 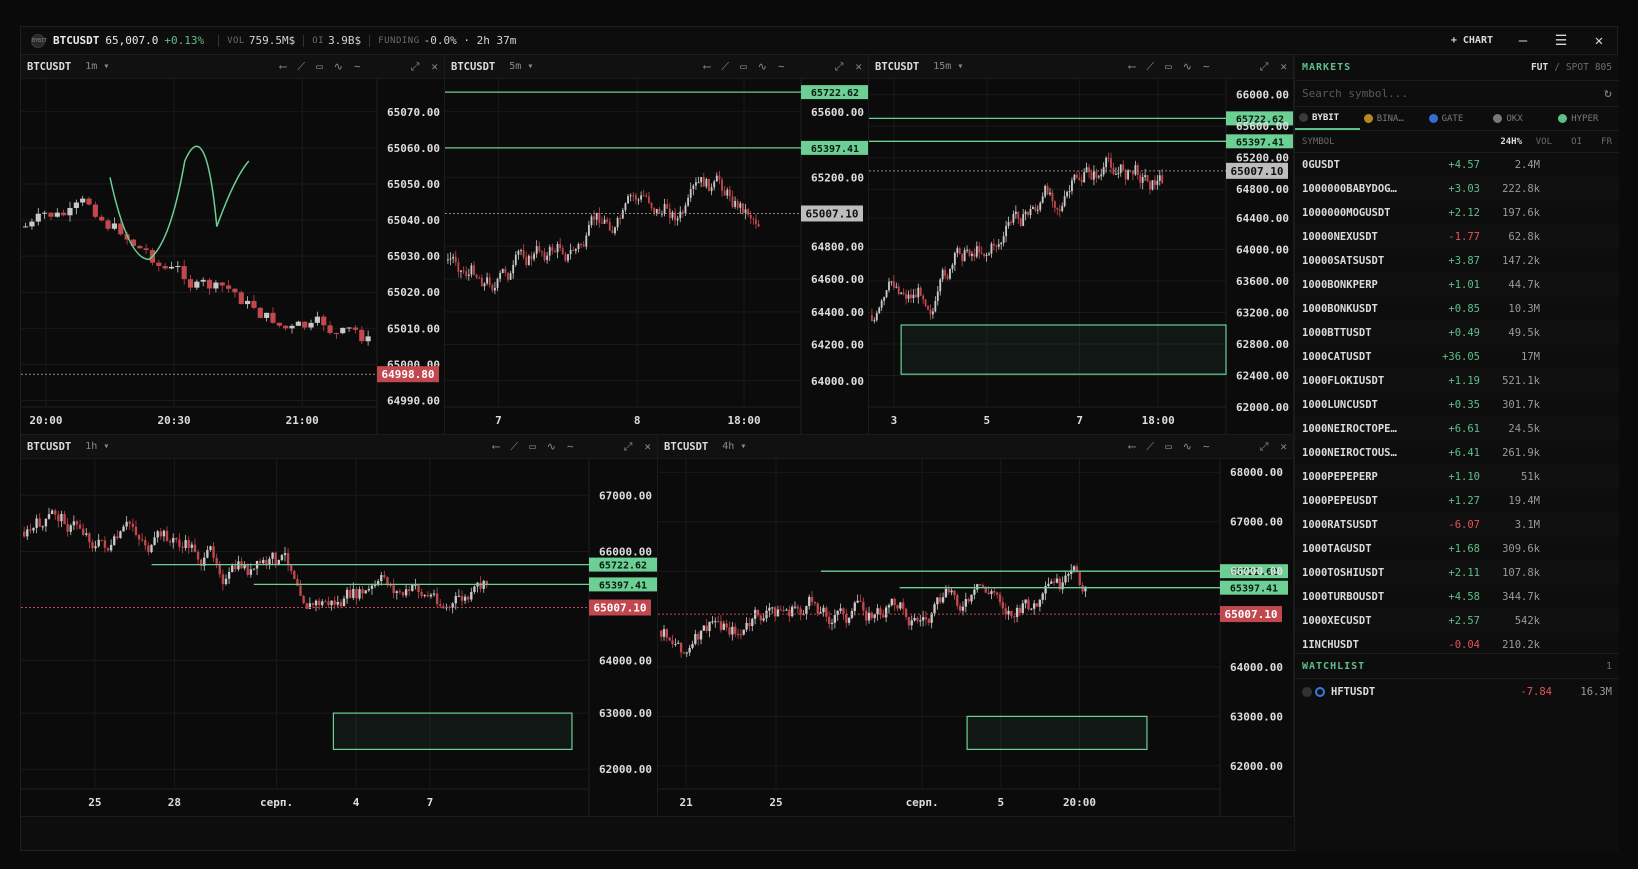 What do you see at coordinates (1457, 94) in the screenshot?
I see `search-input: Search symbol... ↻` at bounding box center [1457, 94].